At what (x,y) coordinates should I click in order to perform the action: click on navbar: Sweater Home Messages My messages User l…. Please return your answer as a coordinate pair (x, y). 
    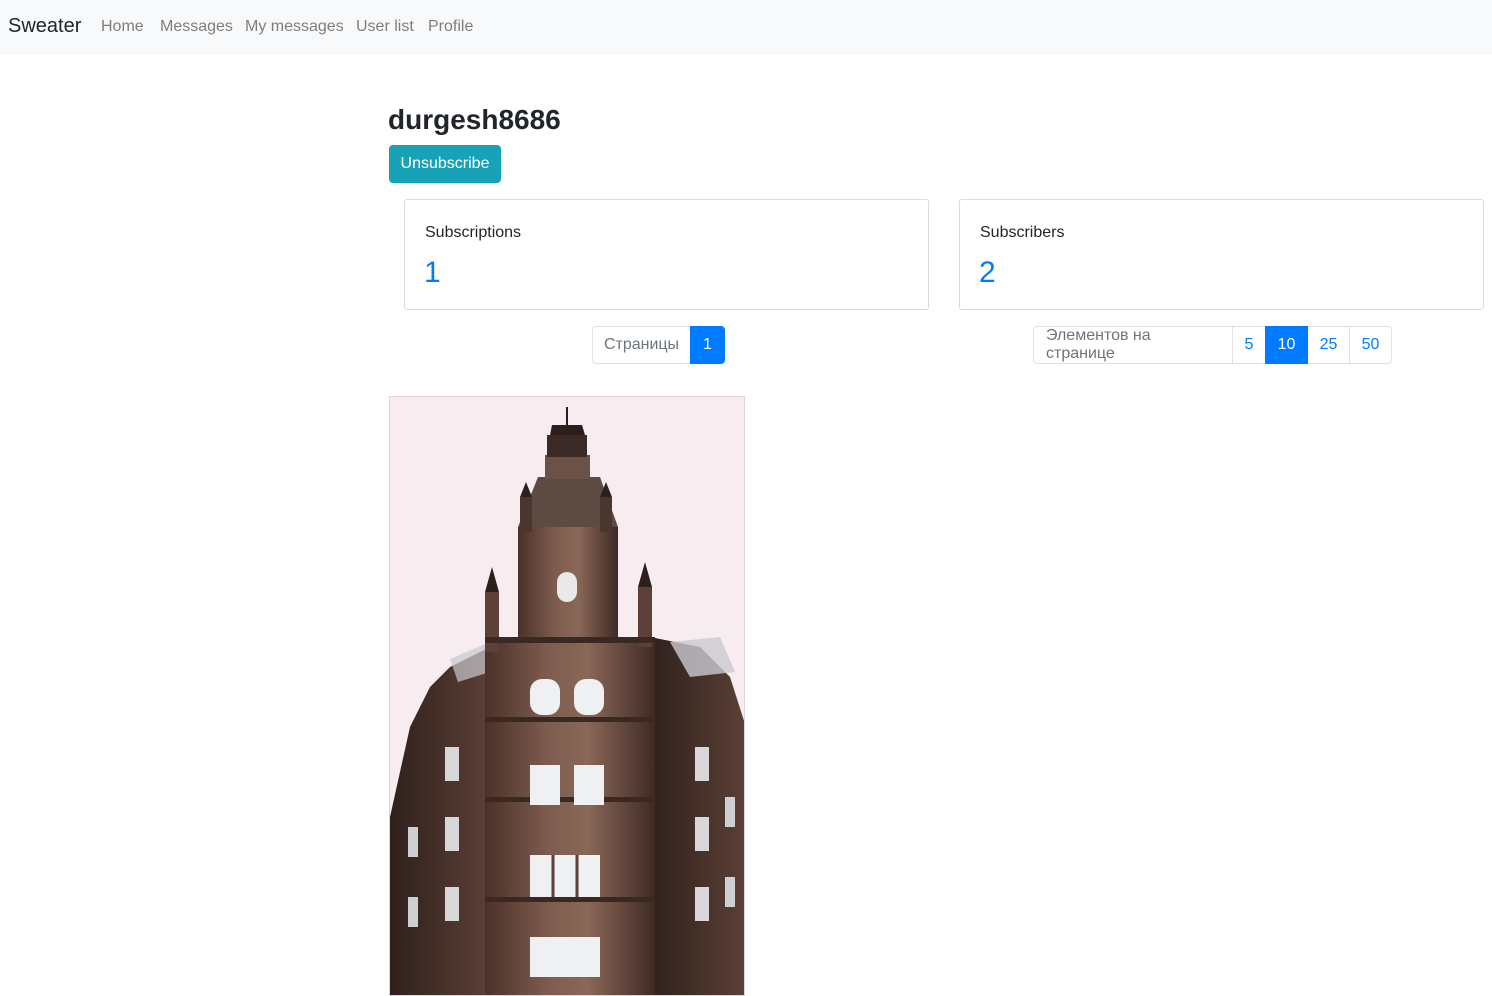
    Looking at the image, I should click on (746, 27).